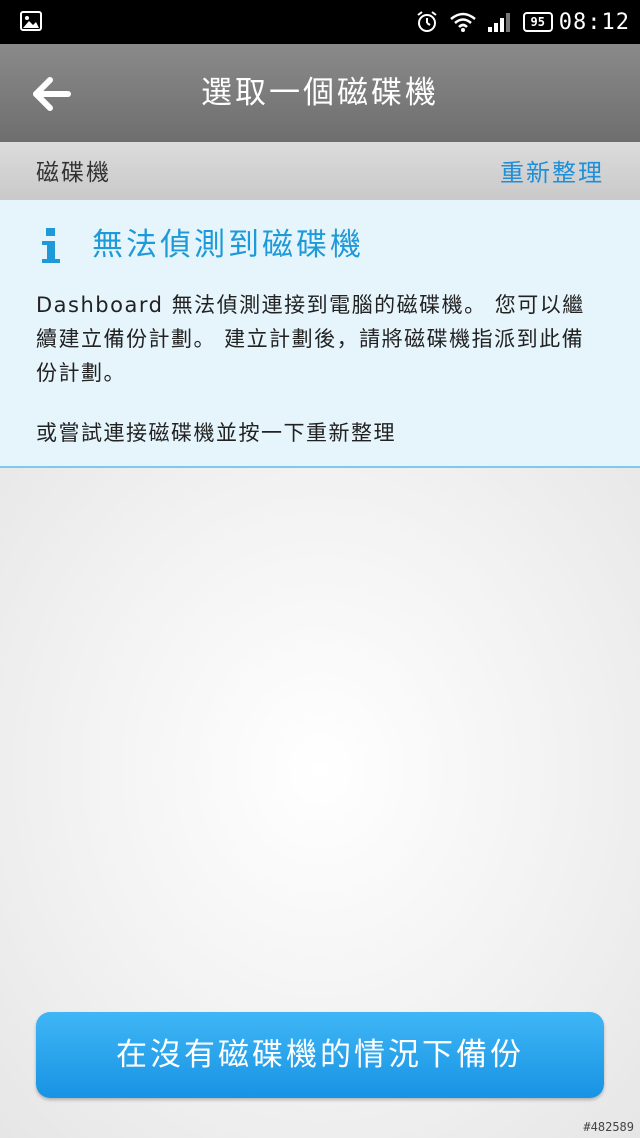  What do you see at coordinates (31, 21) in the screenshot?
I see `image-icon` at bounding box center [31, 21].